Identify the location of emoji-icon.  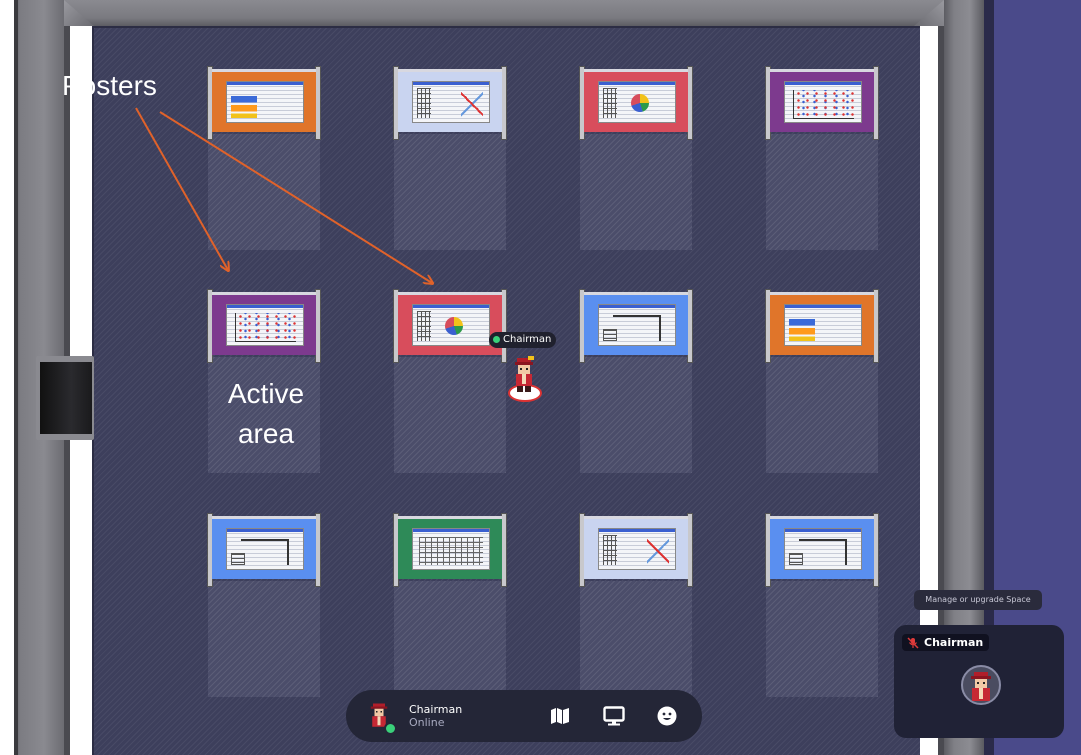
(667, 716).